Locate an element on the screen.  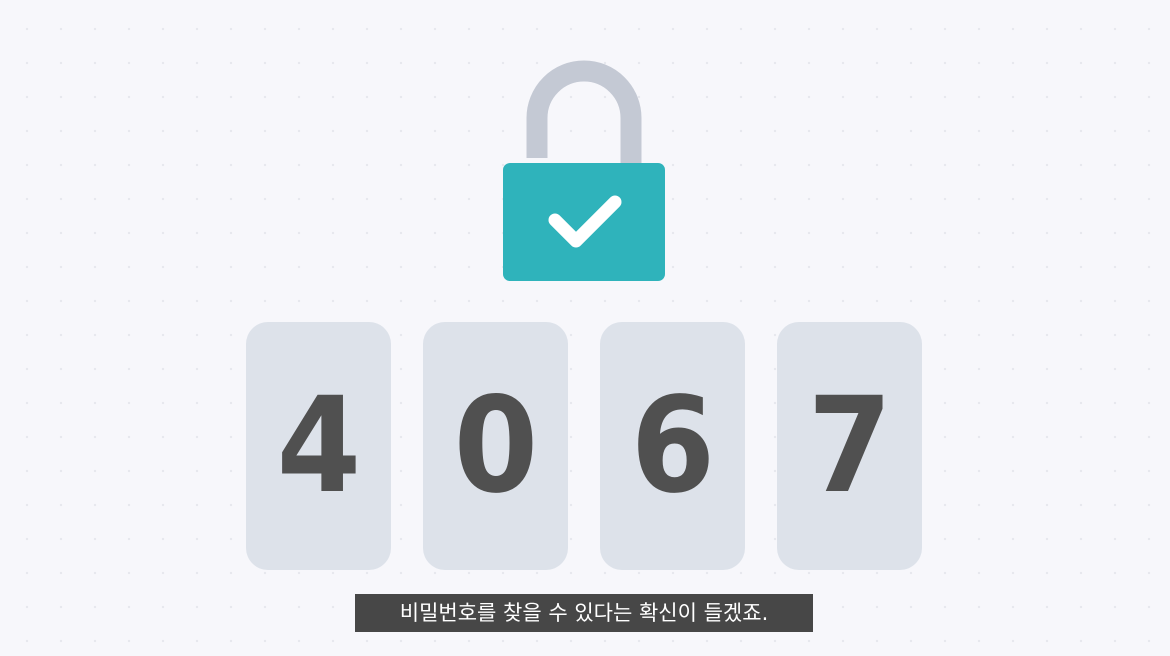
unlocked-padlock-graphic is located at coordinates (584, 170).